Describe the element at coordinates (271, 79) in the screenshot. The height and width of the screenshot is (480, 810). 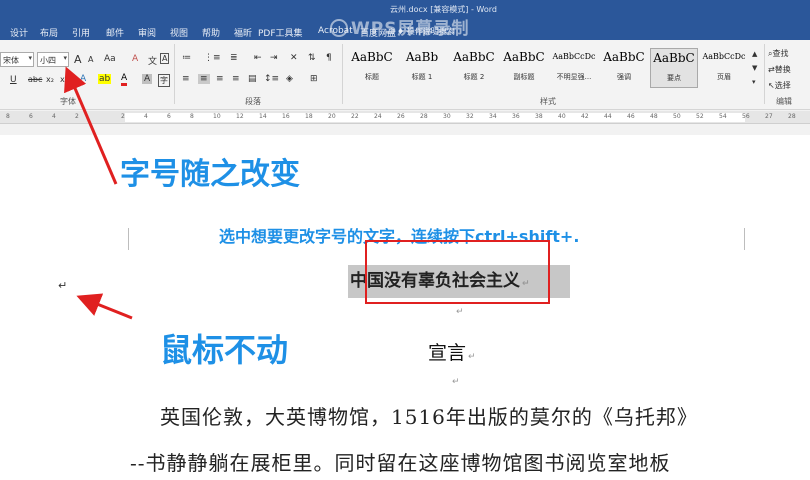
I see `line-spacing-button: ↕≡` at that location.